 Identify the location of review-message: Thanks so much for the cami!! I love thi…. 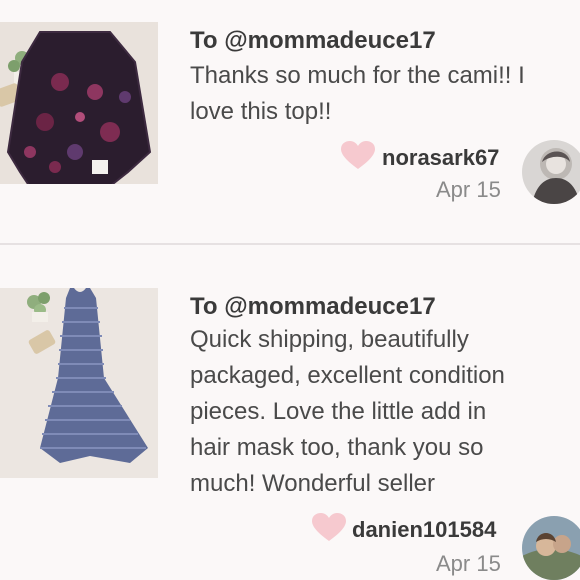
(357, 93).